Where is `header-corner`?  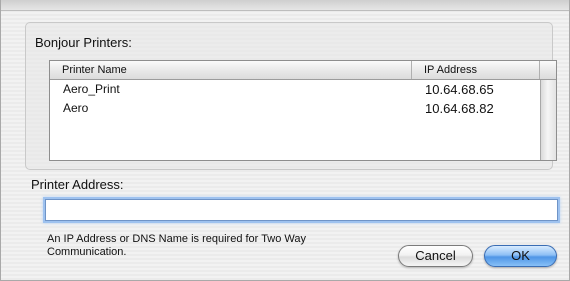
header-corner is located at coordinates (548, 70).